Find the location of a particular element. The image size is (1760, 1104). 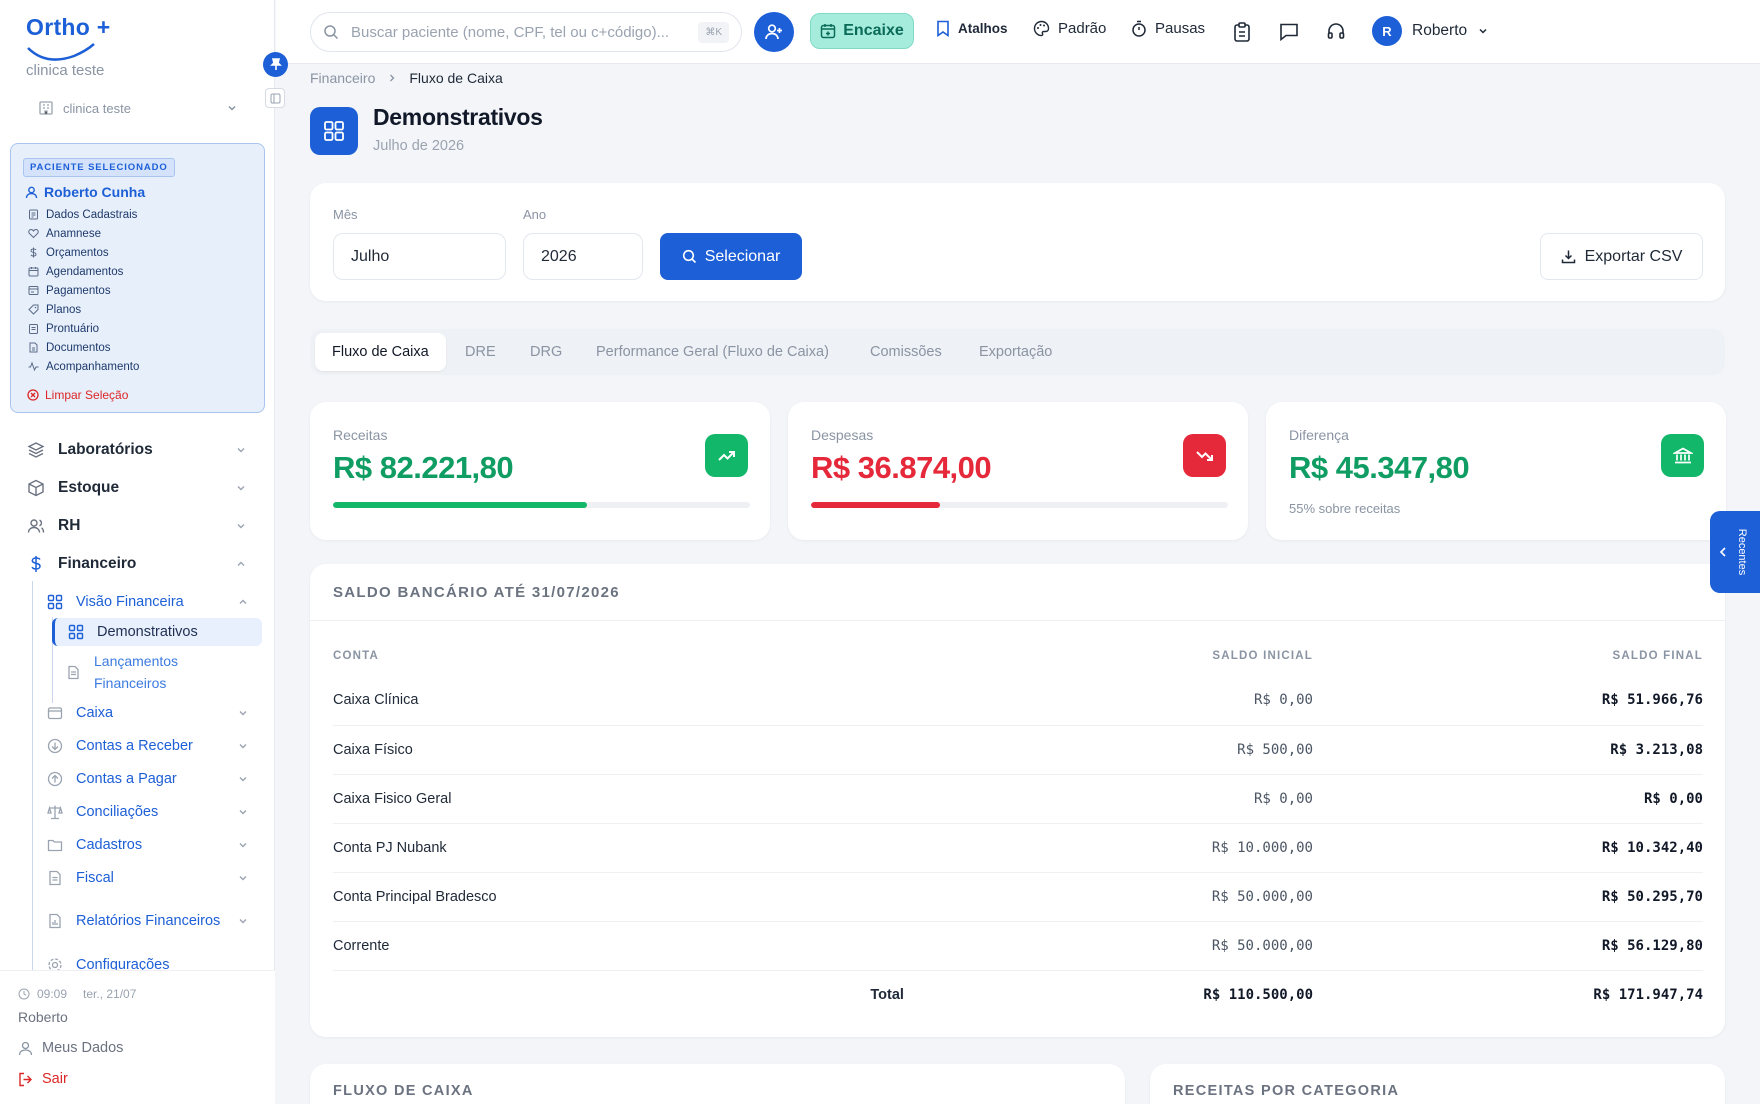

patient-menu-label: Pagamentos is located at coordinates (78, 290).